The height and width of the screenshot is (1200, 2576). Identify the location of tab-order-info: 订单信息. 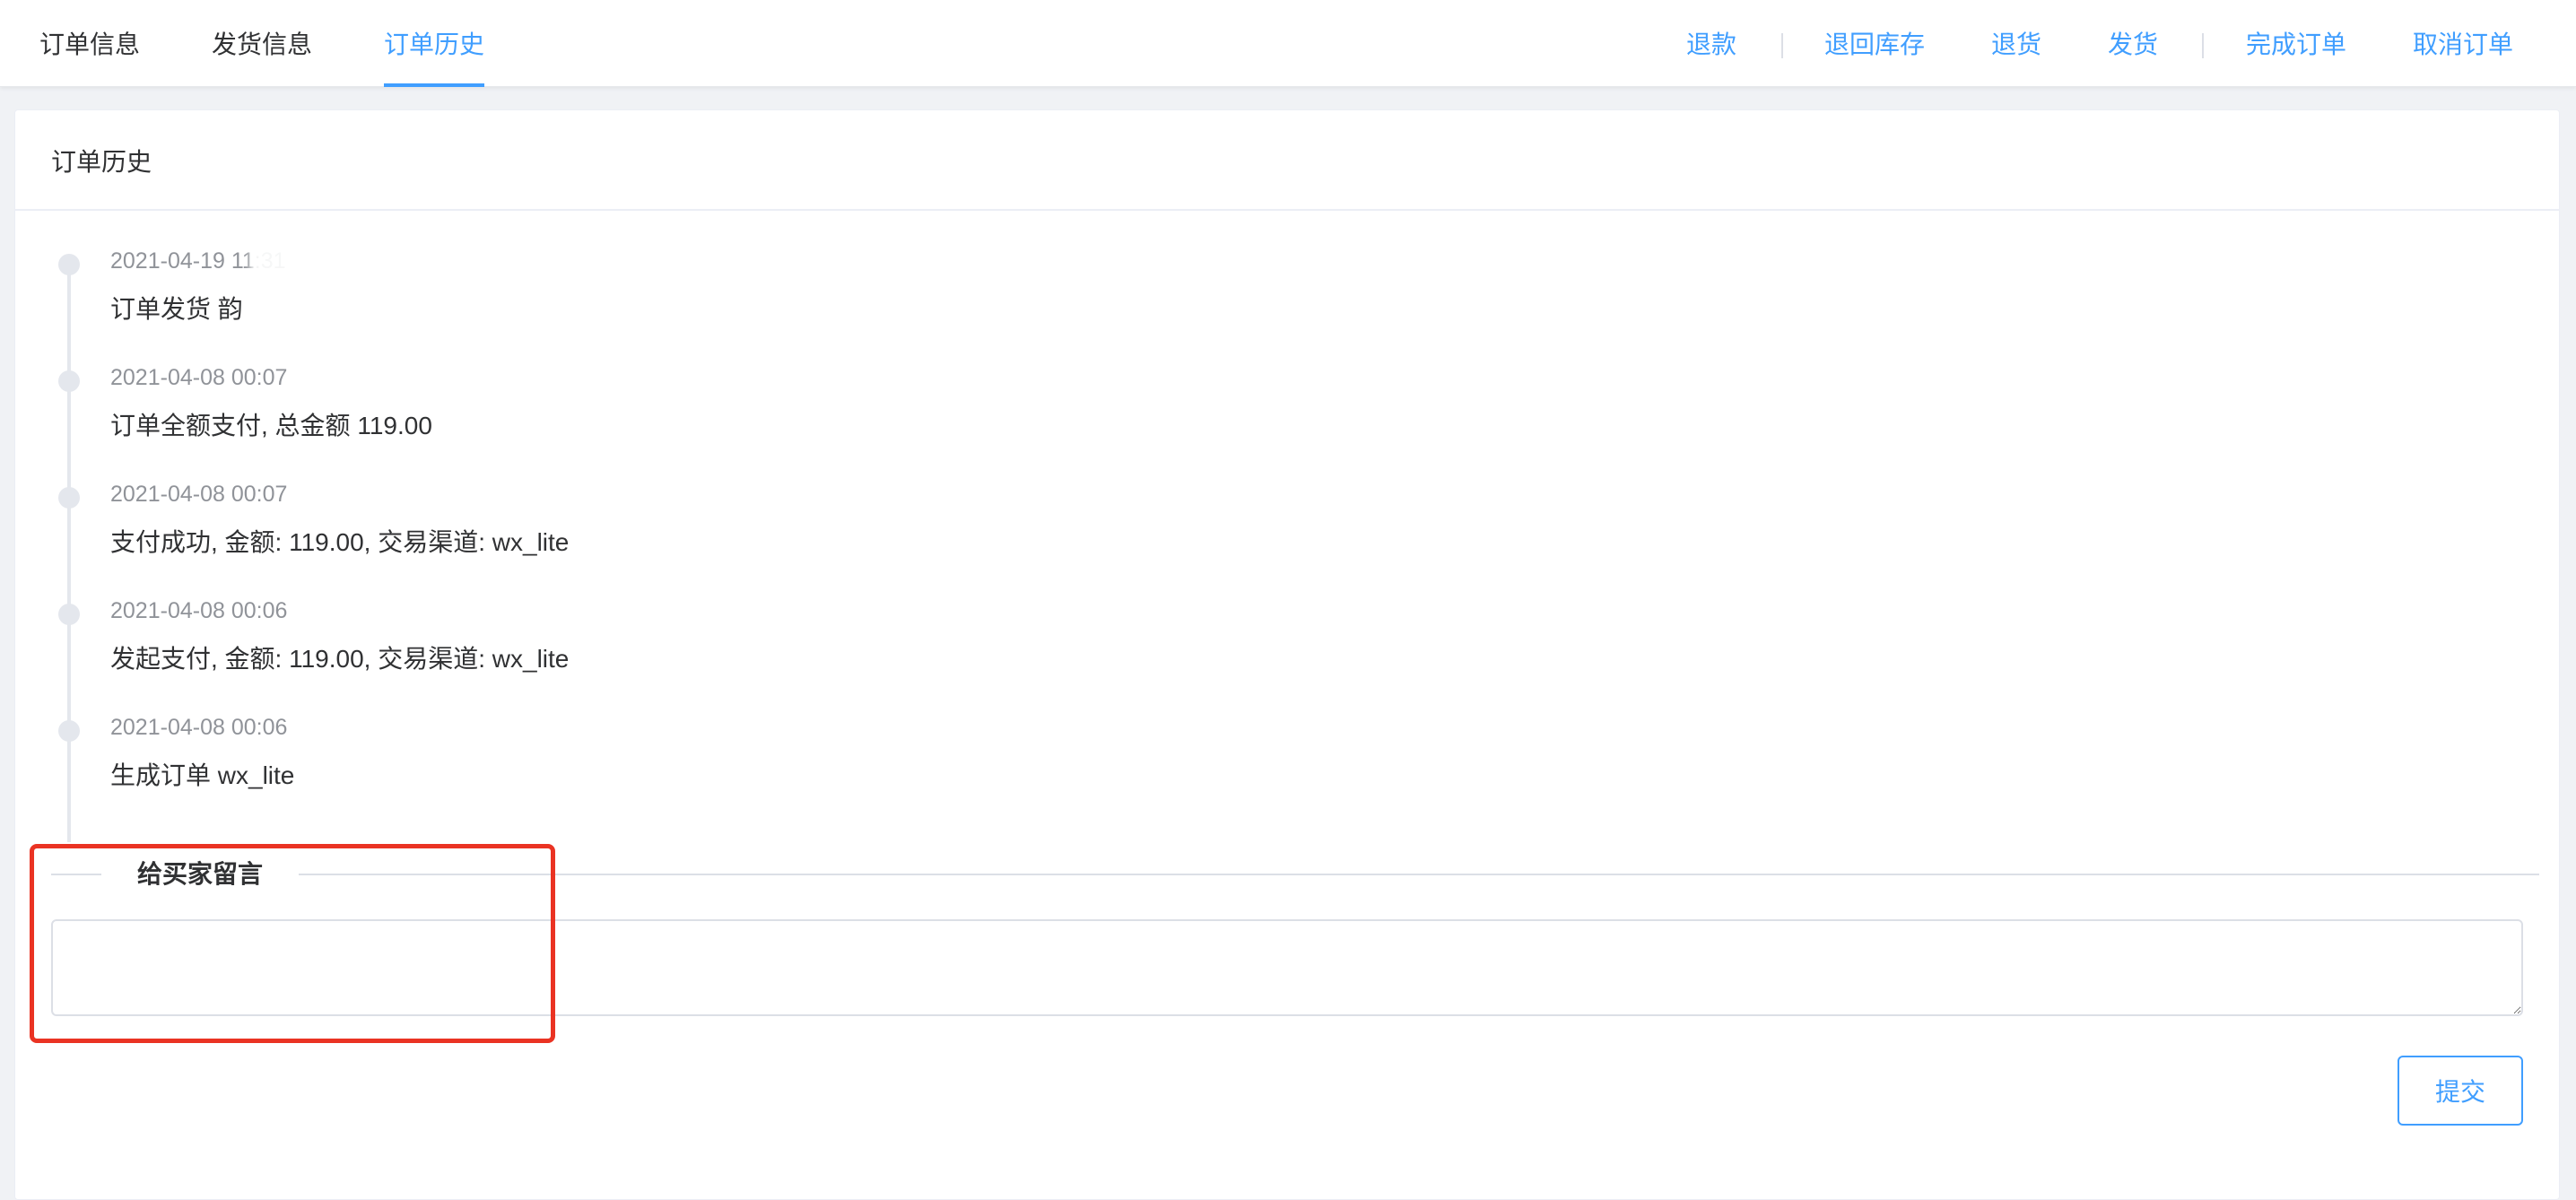
(89, 43).